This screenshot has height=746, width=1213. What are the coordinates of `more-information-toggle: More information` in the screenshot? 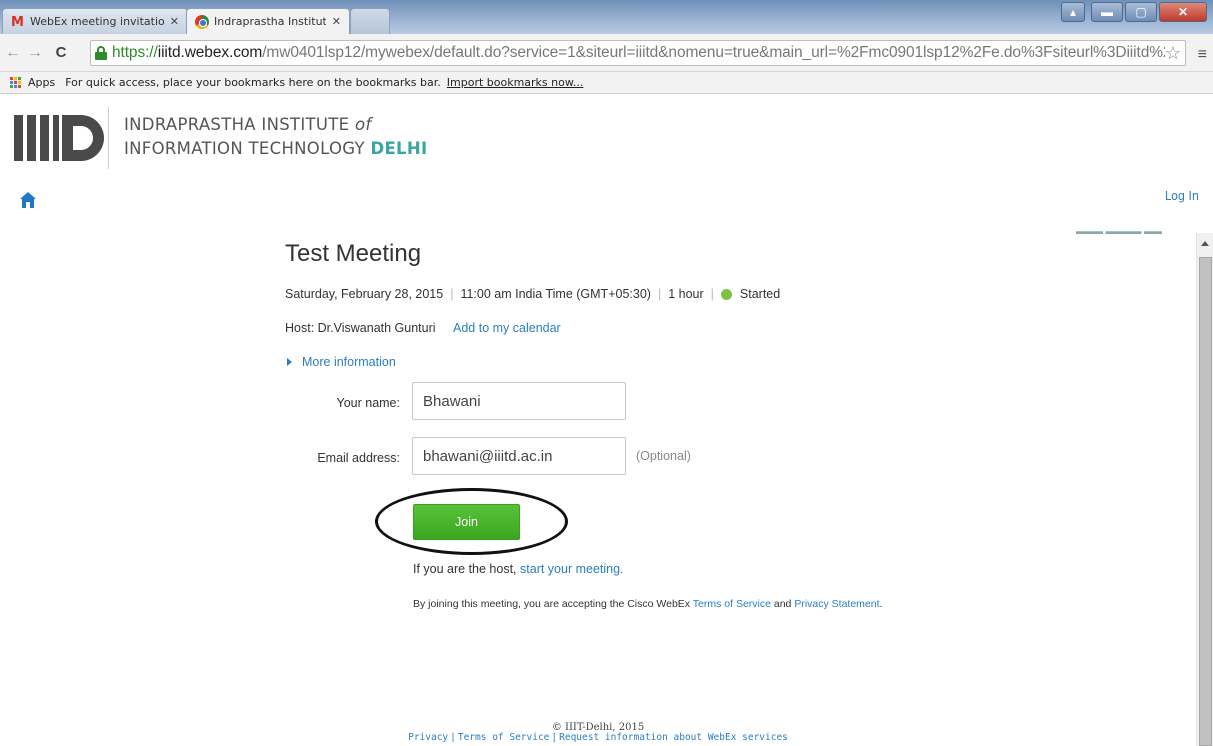 It's located at (341, 362).